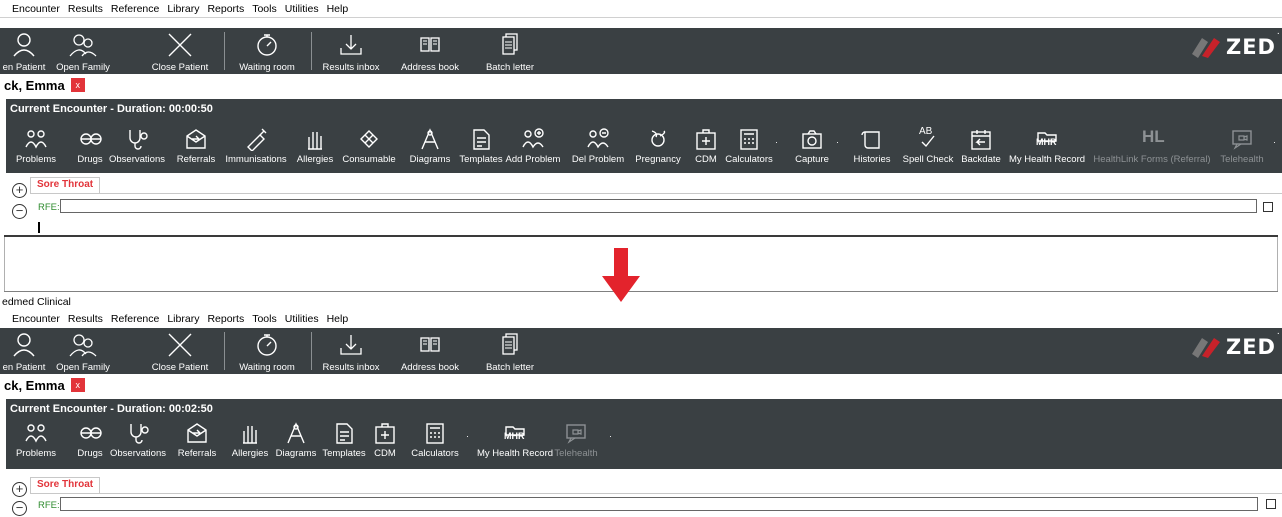  What do you see at coordinates (430, 367) in the screenshot?
I see `address-book-label: Address book` at bounding box center [430, 367].